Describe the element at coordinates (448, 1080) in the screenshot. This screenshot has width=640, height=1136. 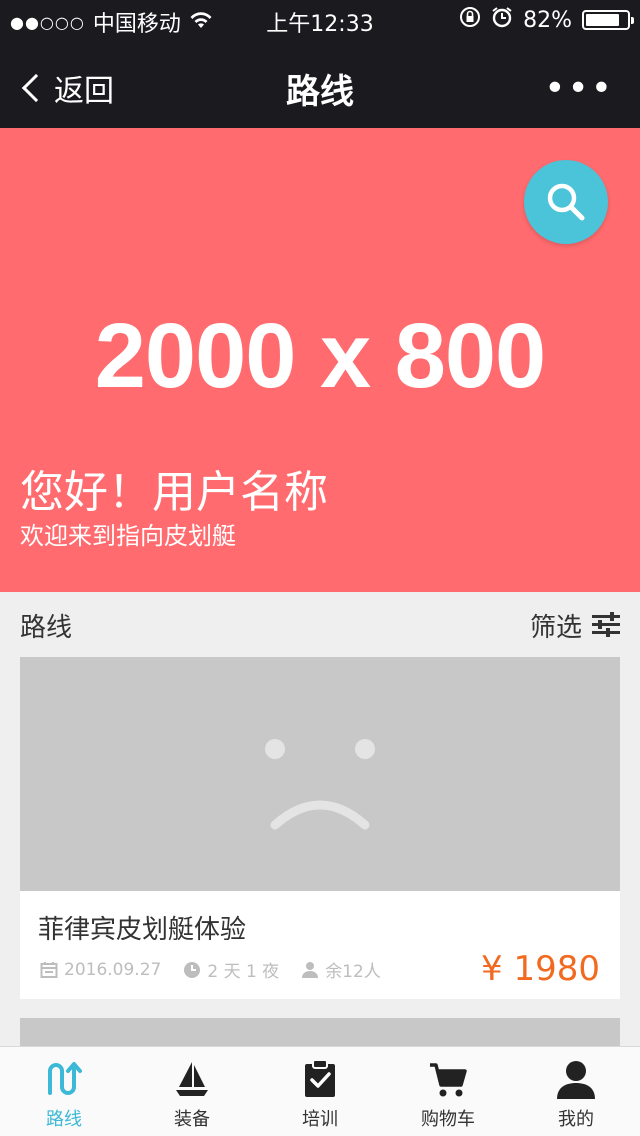
I see `cart-icon` at that location.